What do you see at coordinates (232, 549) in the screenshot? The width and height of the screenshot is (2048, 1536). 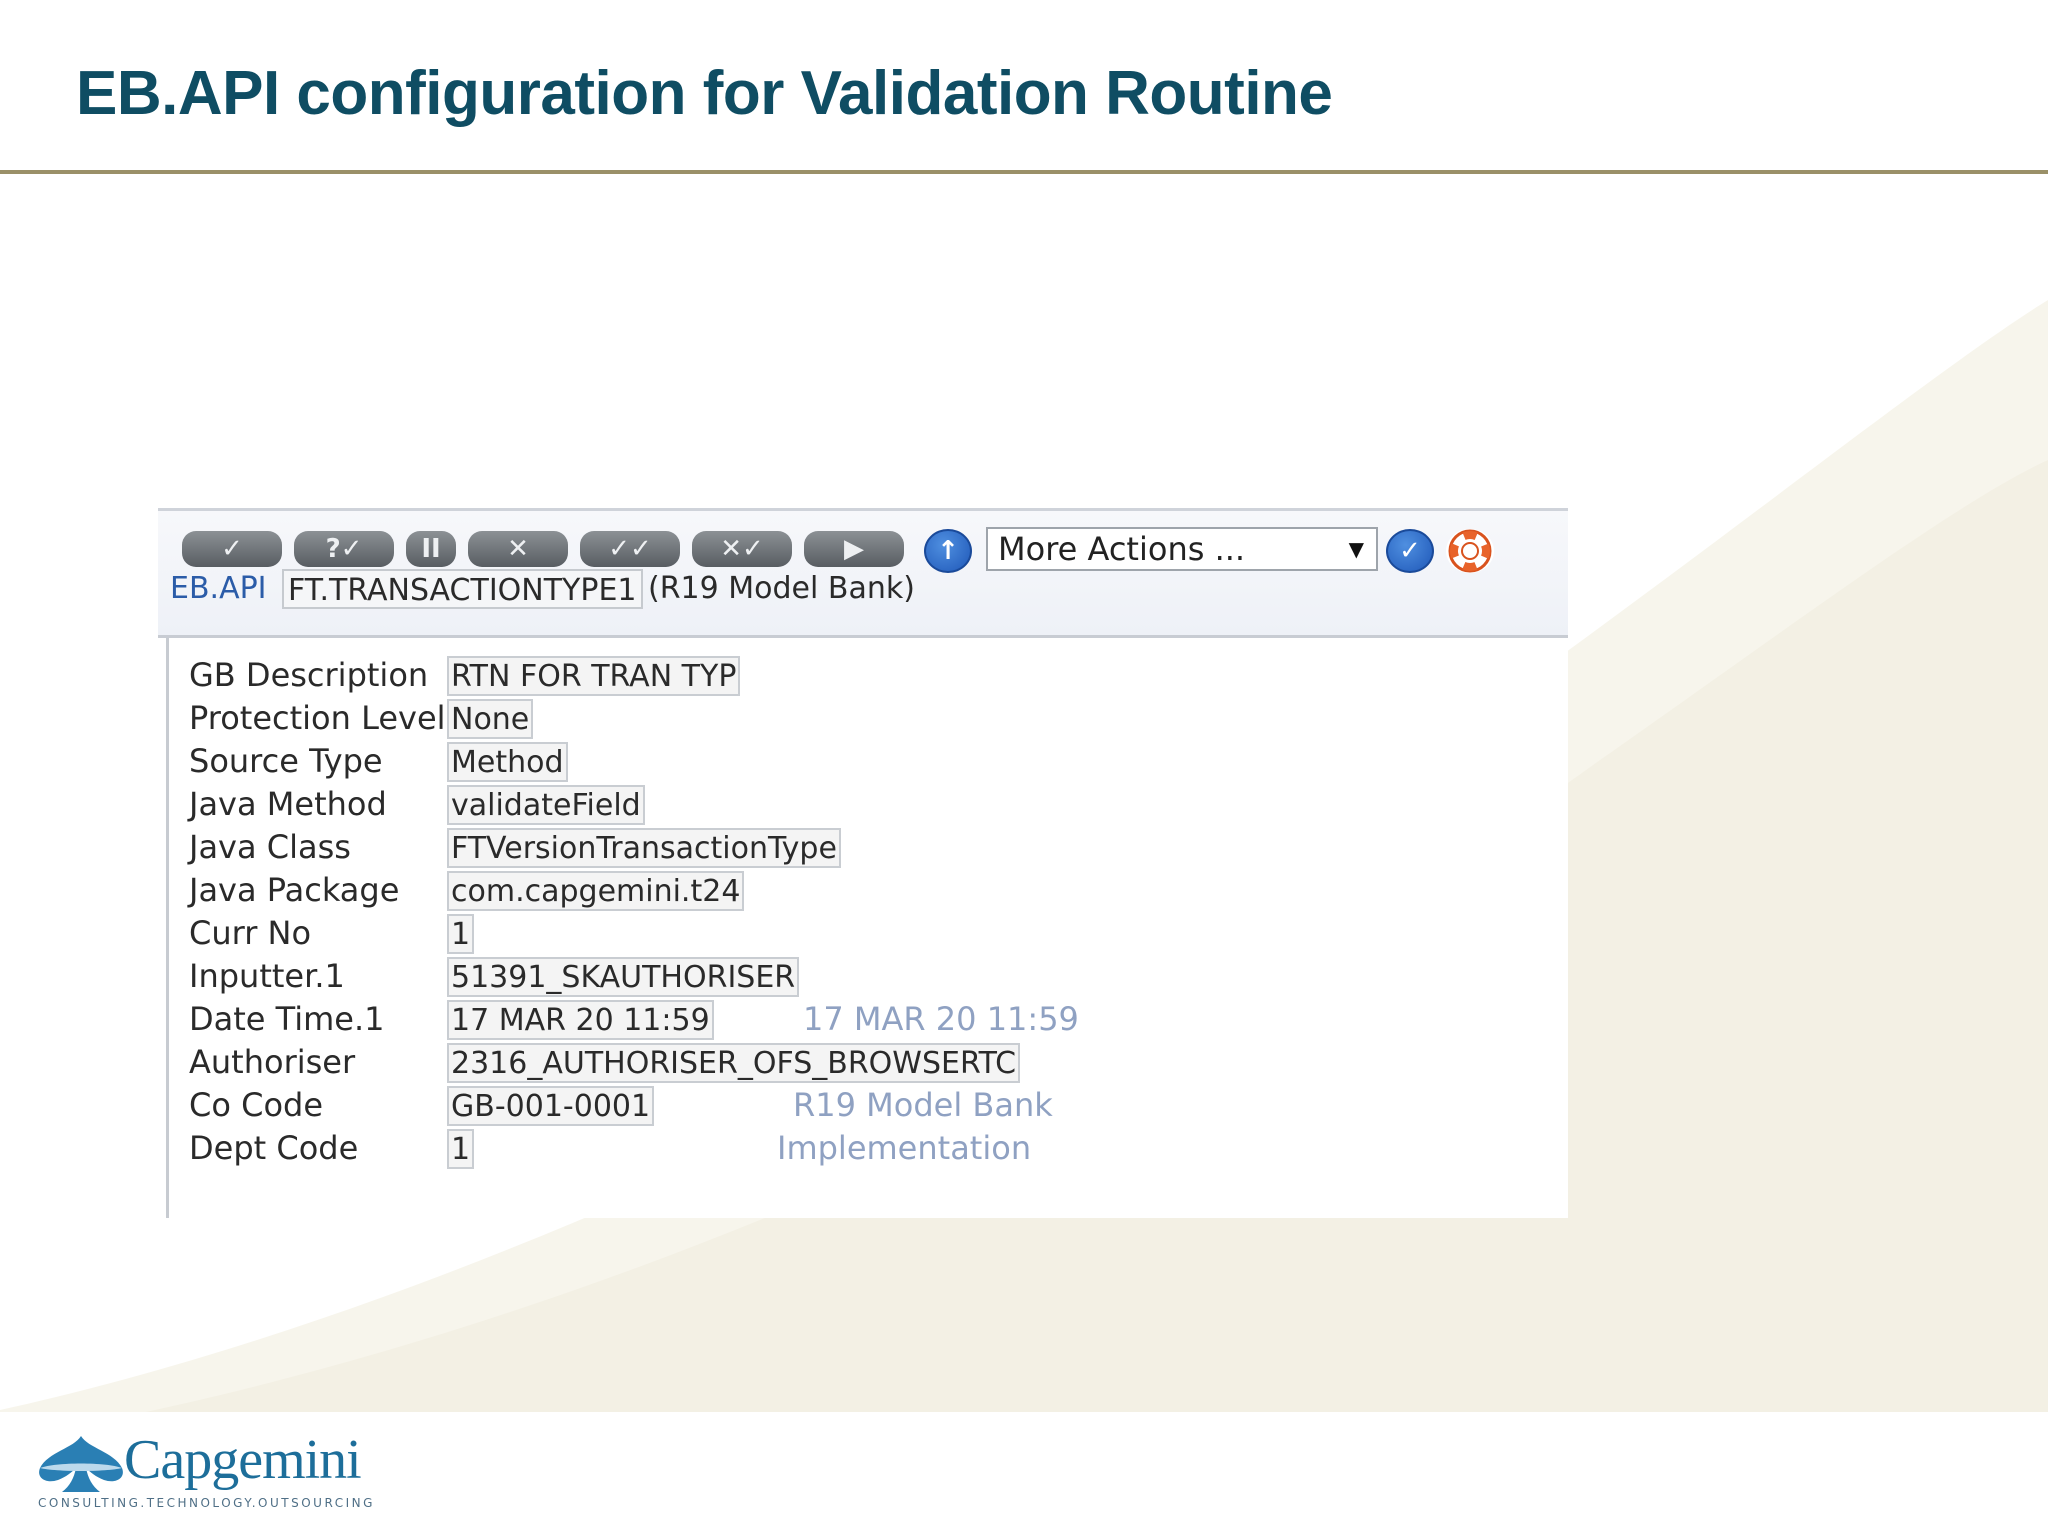 I see `commit-check-icon: ✓` at bounding box center [232, 549].